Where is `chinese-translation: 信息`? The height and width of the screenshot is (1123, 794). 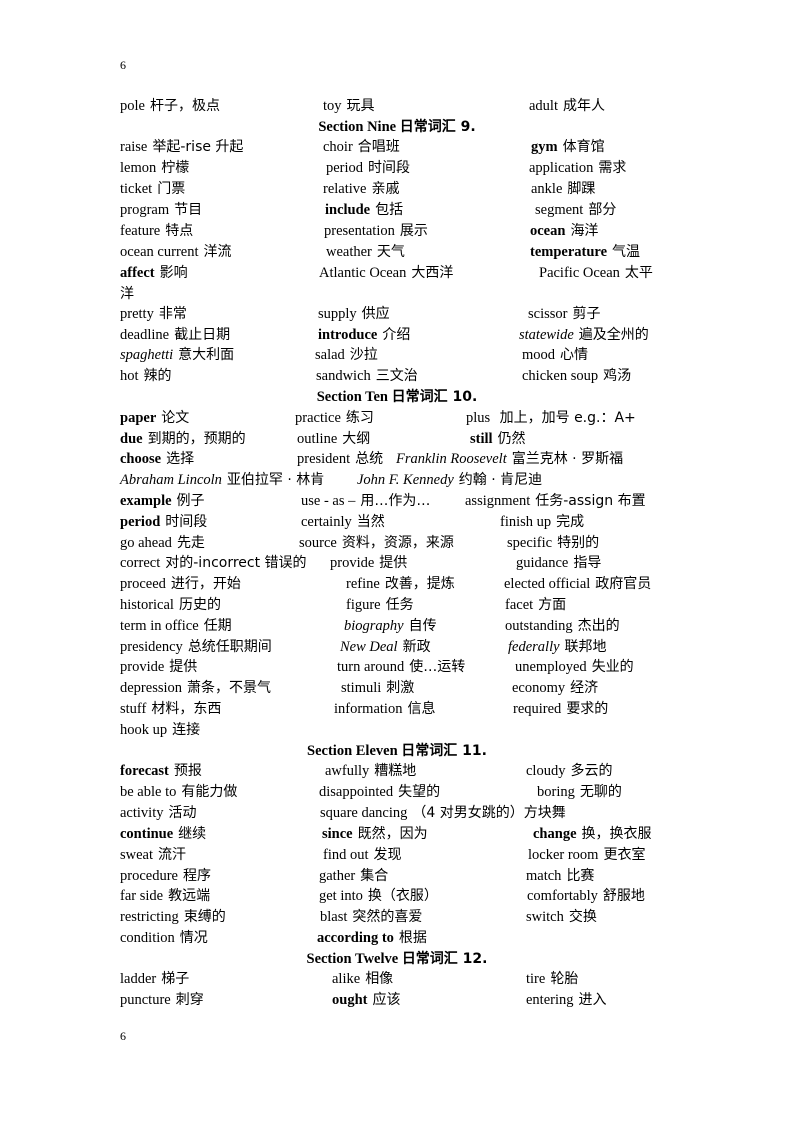
chinese-translation: 信息 is located at coordinates (421, 709).